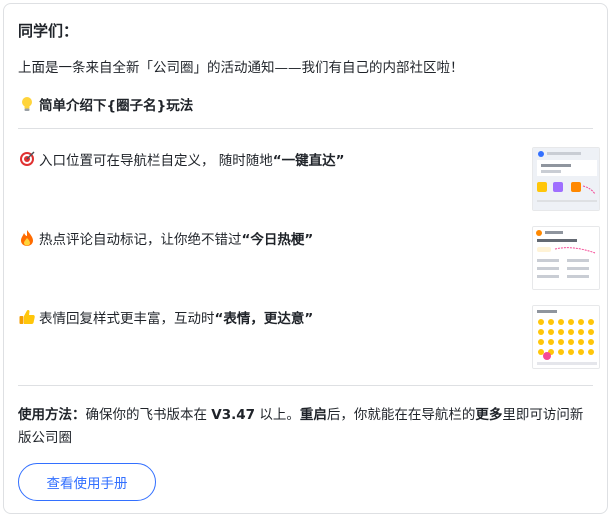 Image resolution: width=612 pixels, height=518 pixels. I want to click on feature-text: 表情回复样式更丰富，互动时, so click(127, 319).